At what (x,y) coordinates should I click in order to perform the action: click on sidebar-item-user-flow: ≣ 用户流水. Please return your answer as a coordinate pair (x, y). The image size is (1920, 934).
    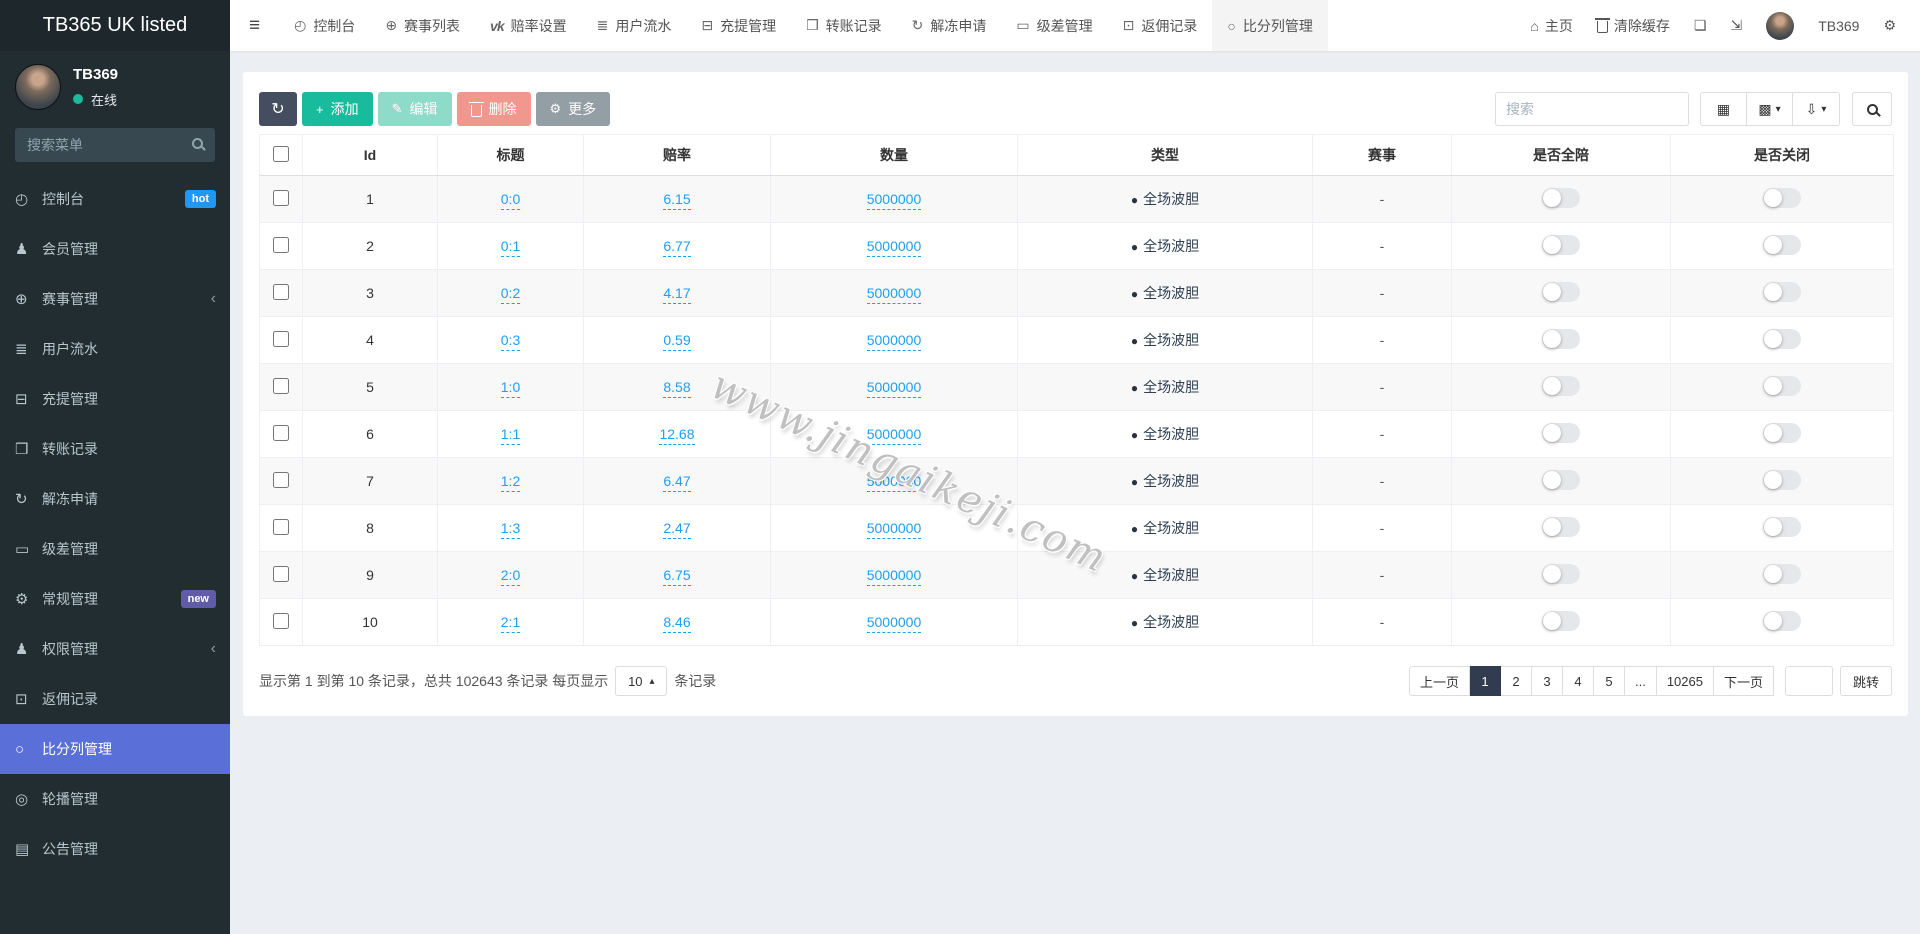
    Looking at the image, I should click on (115, 349).